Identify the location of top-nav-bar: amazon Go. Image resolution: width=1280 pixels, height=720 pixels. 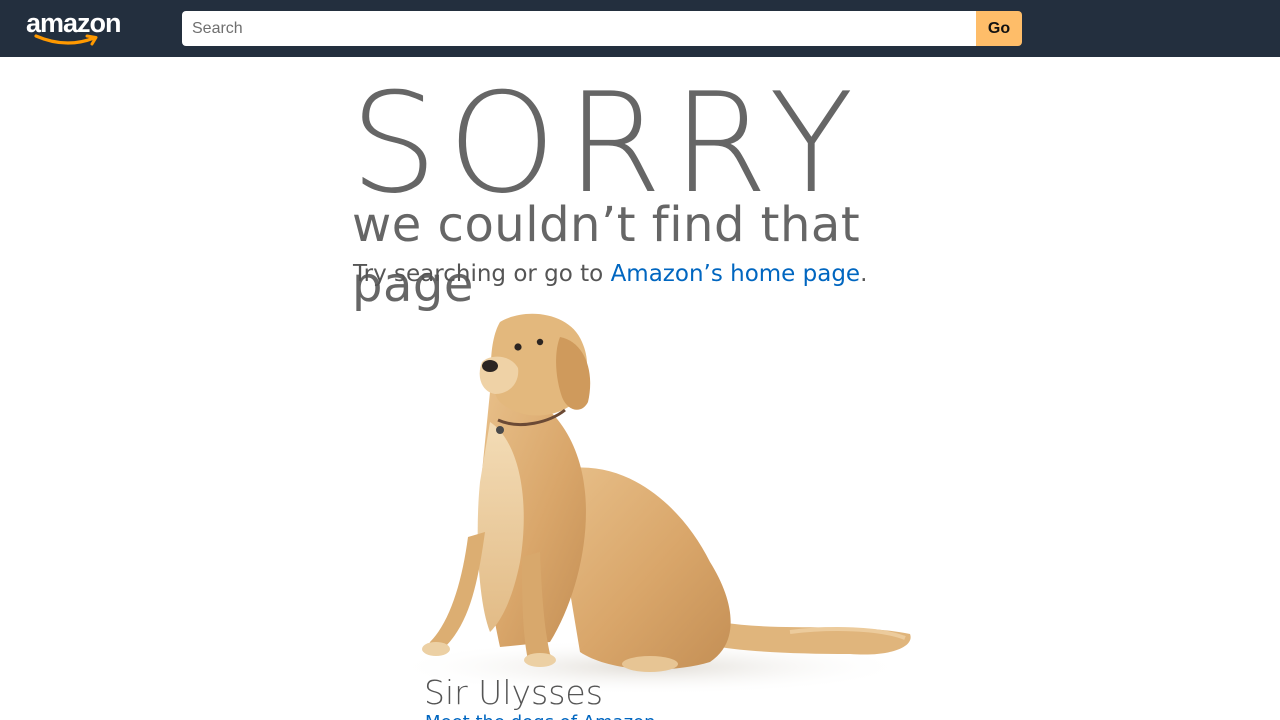
(640, 28).